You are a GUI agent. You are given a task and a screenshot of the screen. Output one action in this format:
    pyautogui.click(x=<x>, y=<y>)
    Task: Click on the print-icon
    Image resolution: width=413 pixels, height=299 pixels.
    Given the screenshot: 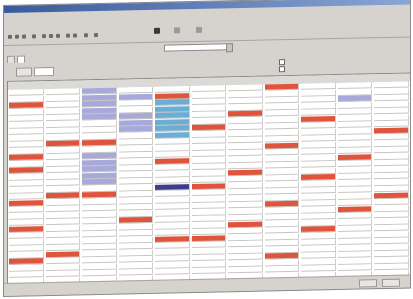 What is the action you would take?
    pyautogui.click(x=34, y=36)
    